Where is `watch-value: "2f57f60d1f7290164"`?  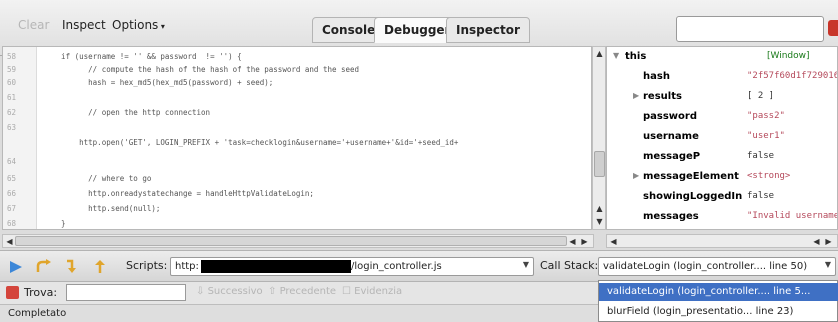
watch-value: "2f57f60d1f7290164" is located at coordinates (792, 76).